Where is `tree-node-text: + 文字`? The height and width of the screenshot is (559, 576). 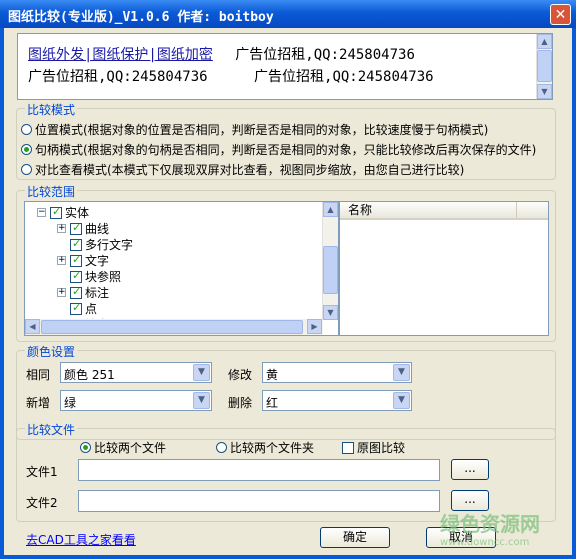 tree-node-text: + 文字 is located at coordinates (83, 260).